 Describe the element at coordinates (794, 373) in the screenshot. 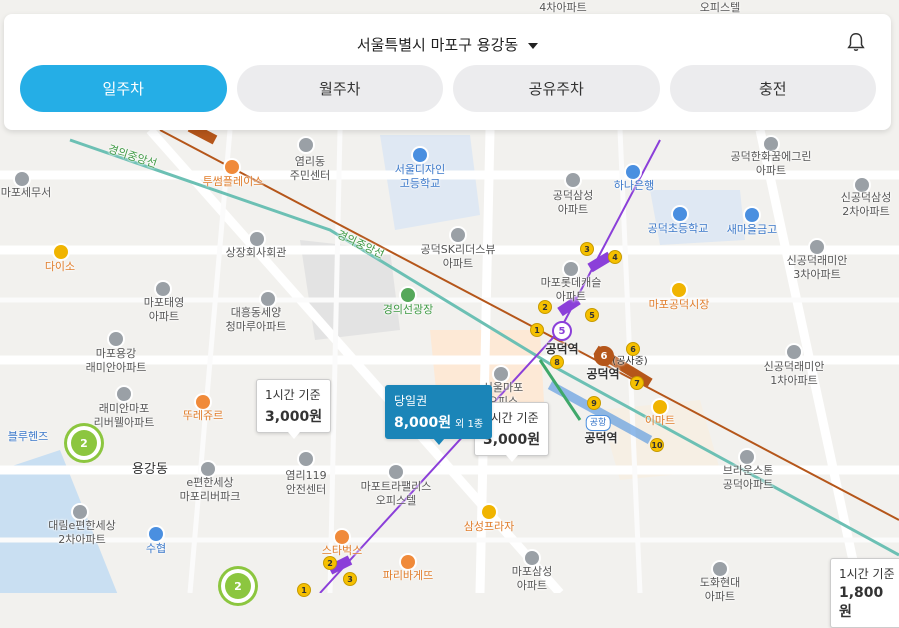

I see `place-label: 신공덕래미안 1차아파트` at that location.